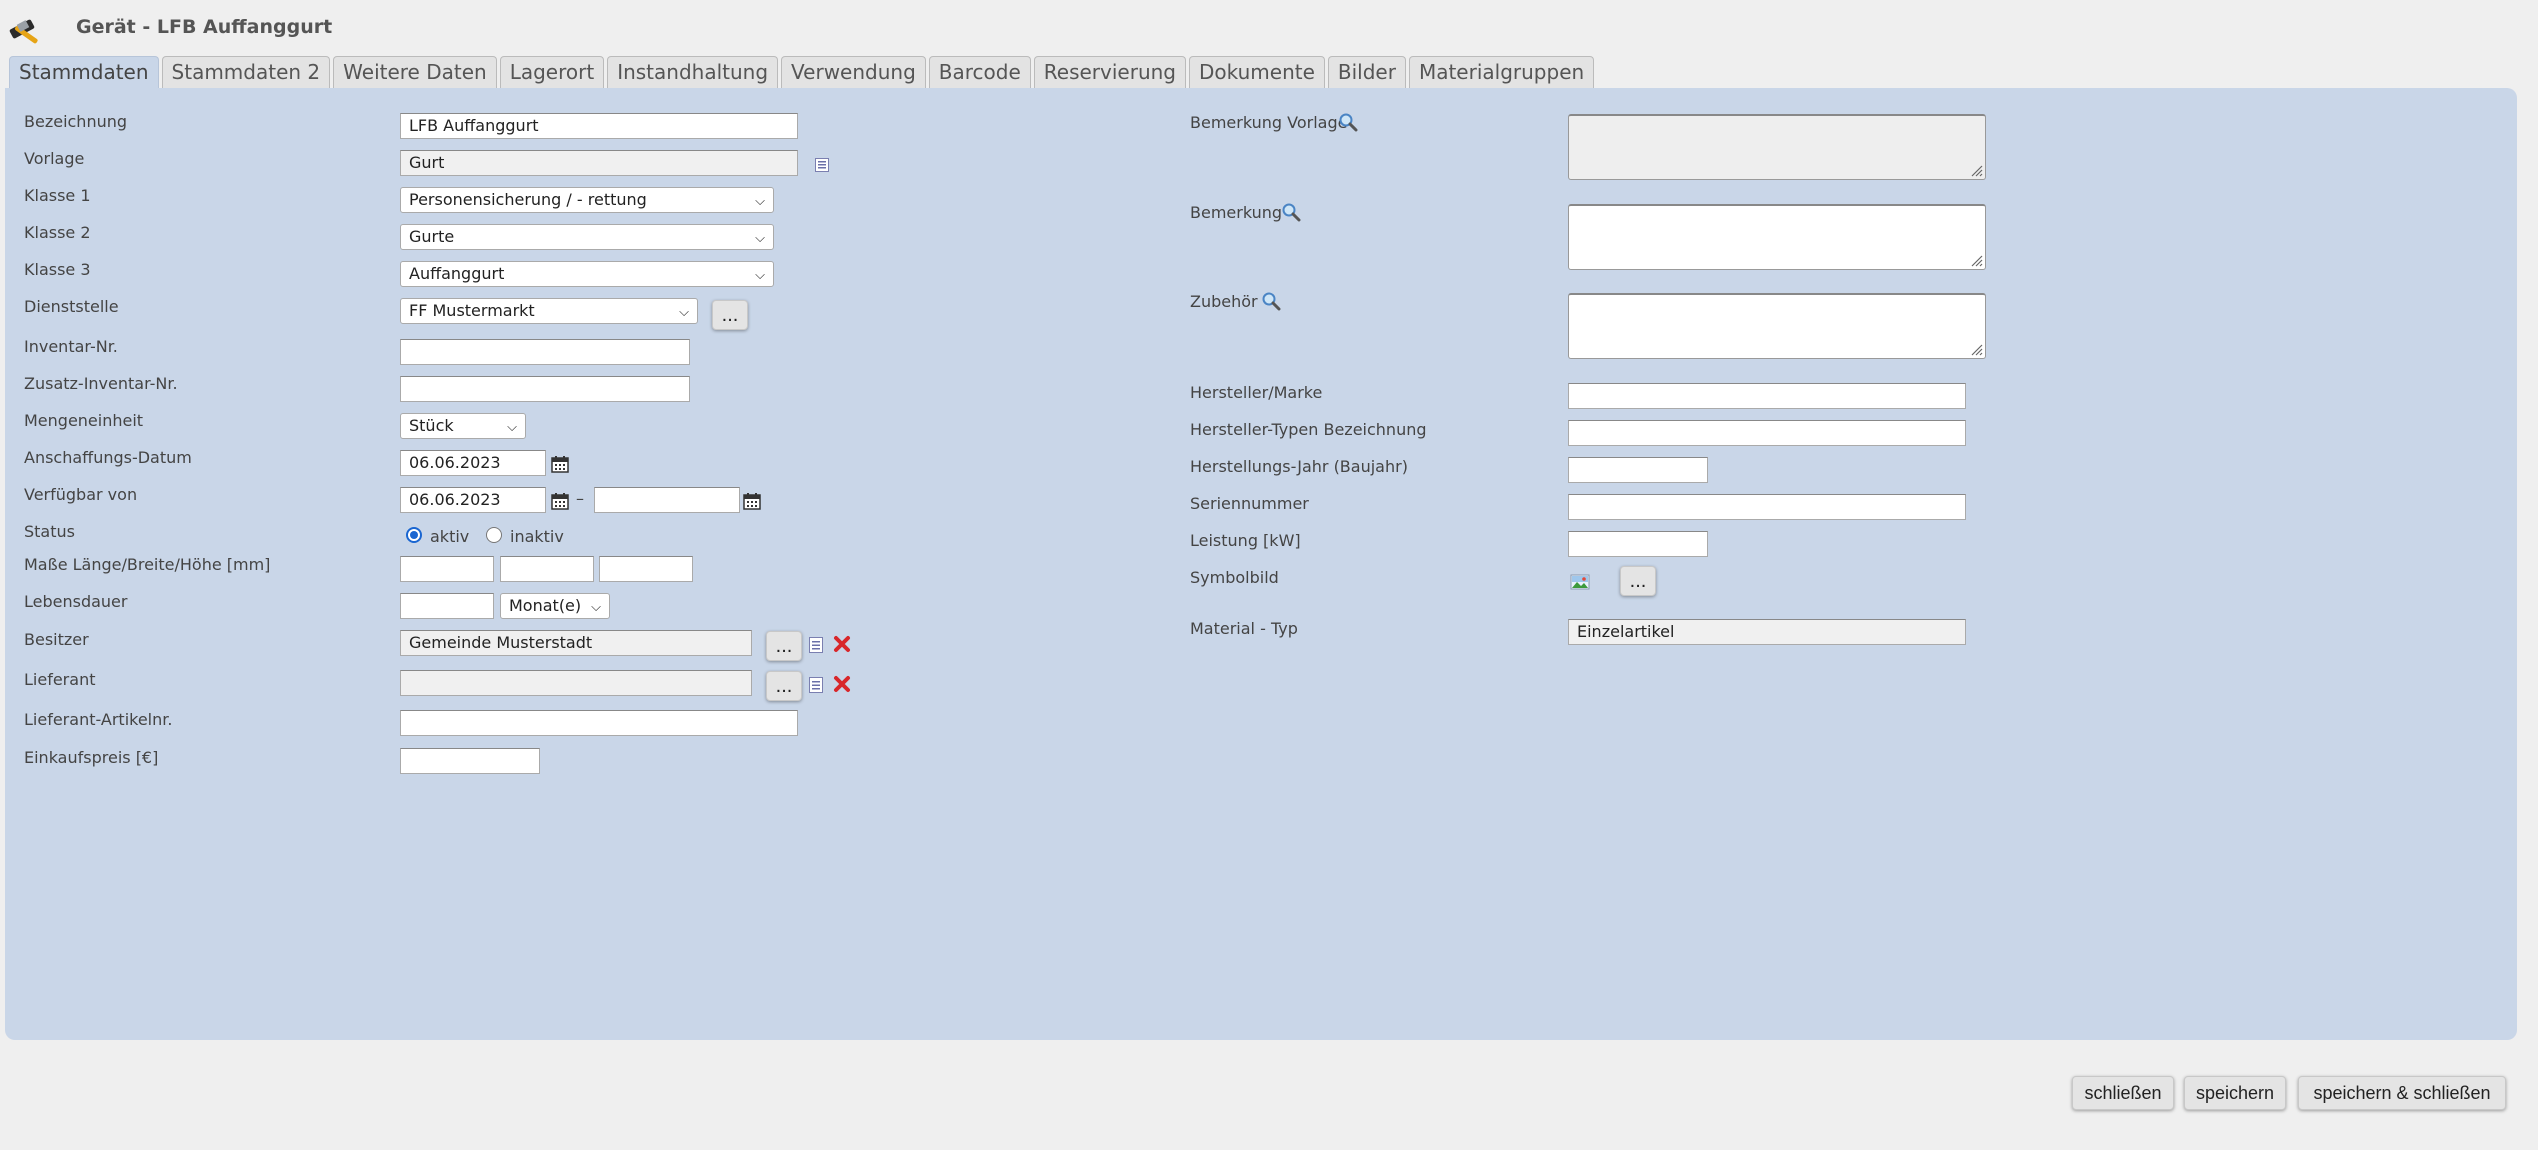  I want to click on hoehe-input, so click(646, 569).